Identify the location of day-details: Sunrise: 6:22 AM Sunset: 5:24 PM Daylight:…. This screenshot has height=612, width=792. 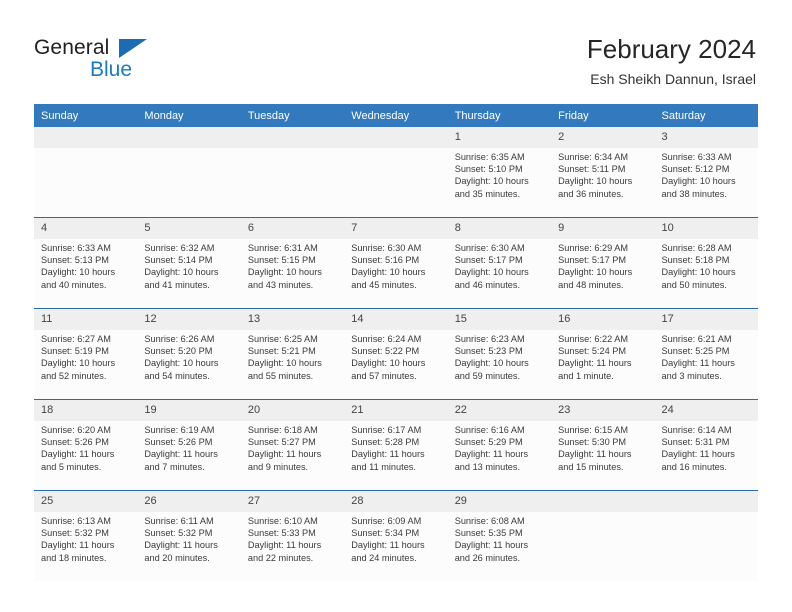
(602, 356).